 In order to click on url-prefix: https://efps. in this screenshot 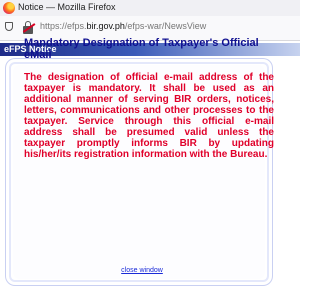, I will do `click(63, 26)`.